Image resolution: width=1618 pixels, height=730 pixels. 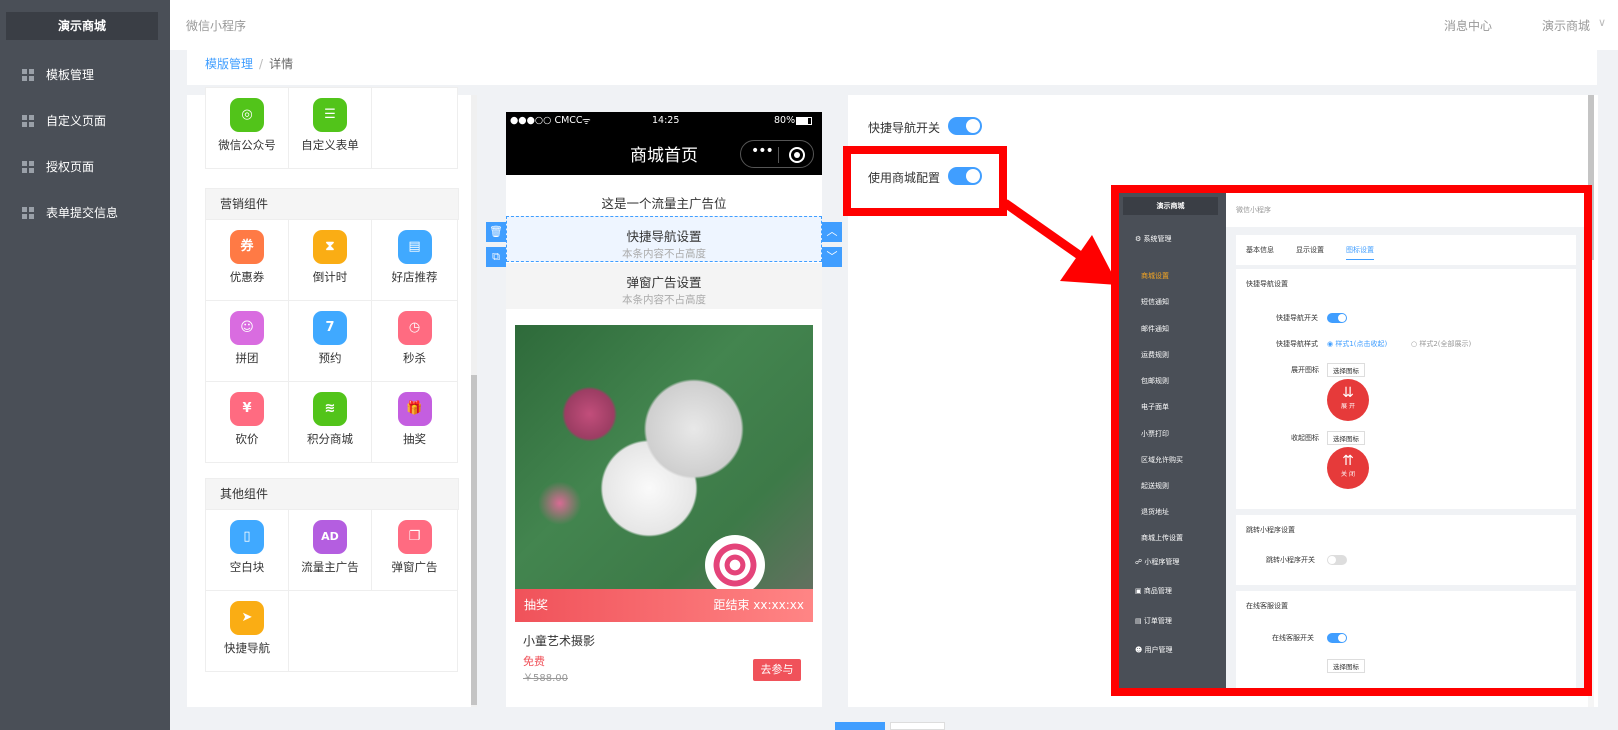 I want to click on component-countdown: ⧗ 倒计时, so click(x=330, y=260).